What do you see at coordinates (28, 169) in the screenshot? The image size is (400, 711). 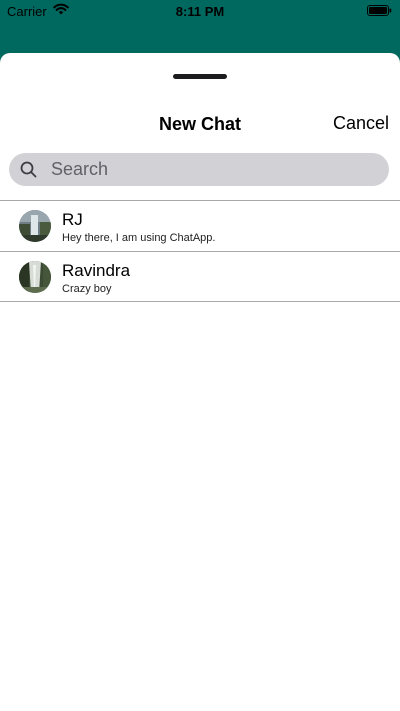 I see `search-icon` at bounding box center [28, 169].